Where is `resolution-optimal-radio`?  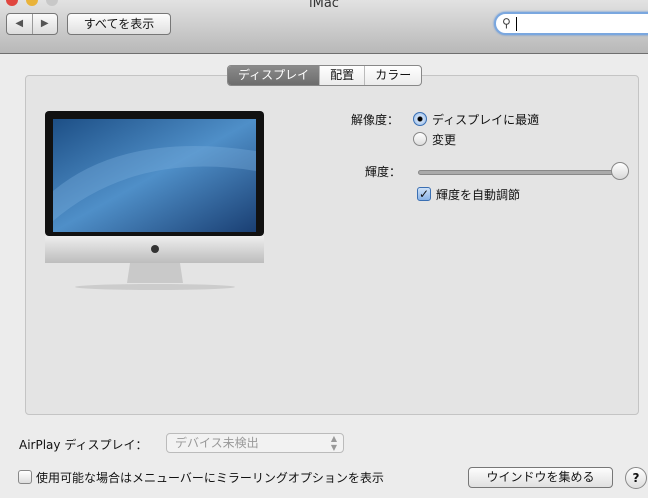 resolution-optimal-radio is located at coordinates (420, 119).